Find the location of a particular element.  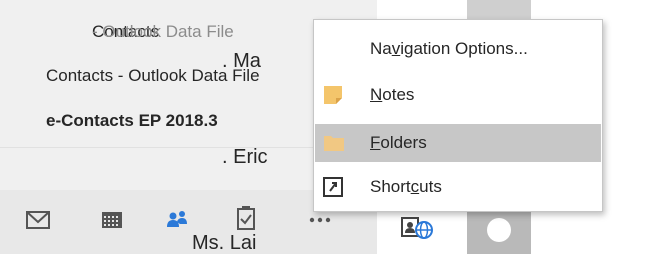

menu-label-accel: v is located at coordinates (396, 48).